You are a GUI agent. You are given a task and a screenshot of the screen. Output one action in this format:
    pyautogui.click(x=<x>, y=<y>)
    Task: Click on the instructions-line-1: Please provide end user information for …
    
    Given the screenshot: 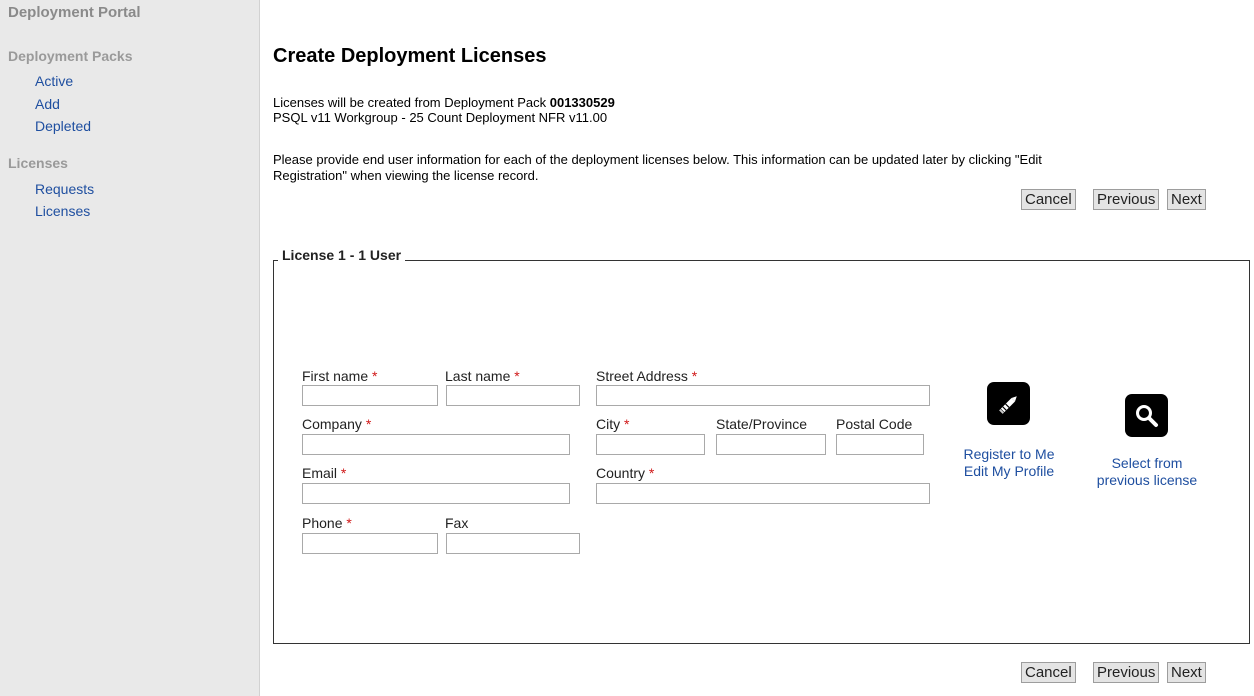 What is the action you would take?
    pyautogui.click(x=657, y=159)
    